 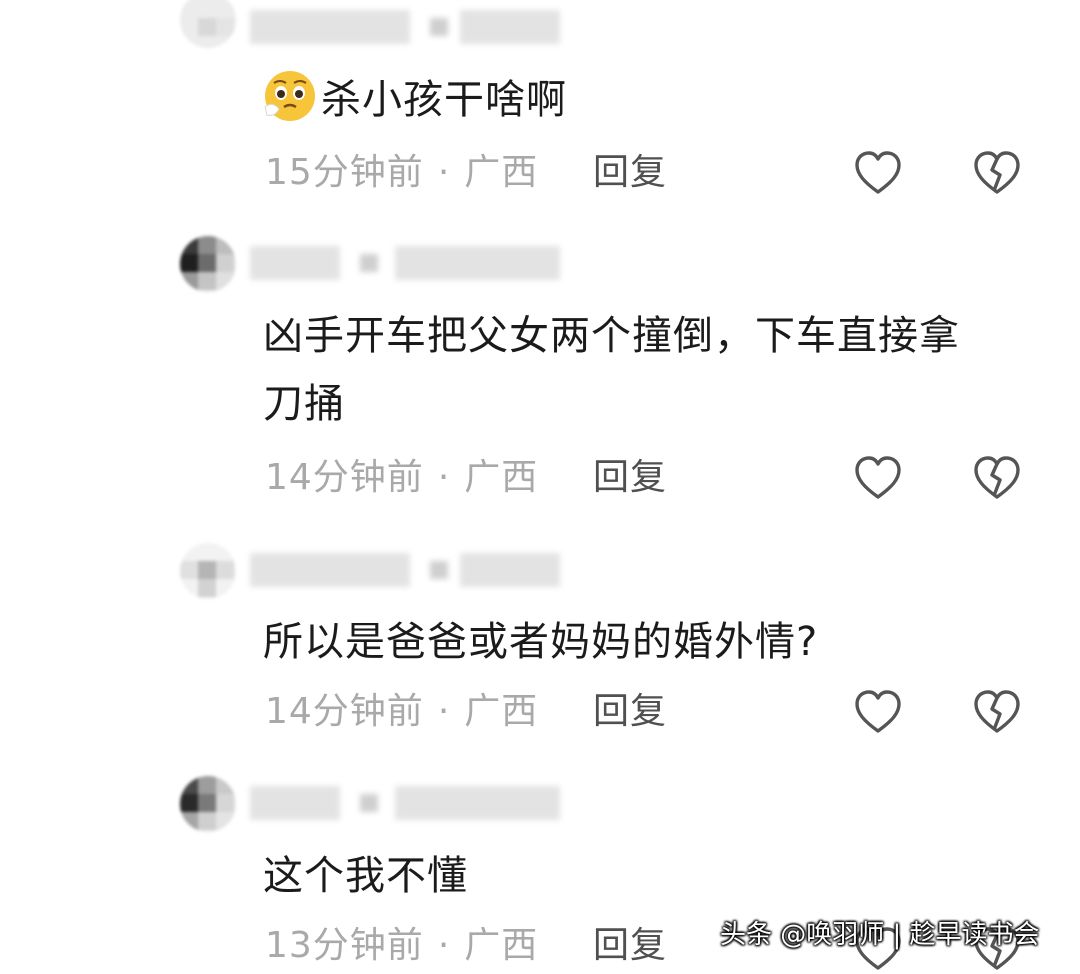 What do you see at coordinates (653, 876) in the screenshot?
I see `comment-text: 这个我不懂` at bounding box center [653, 876].